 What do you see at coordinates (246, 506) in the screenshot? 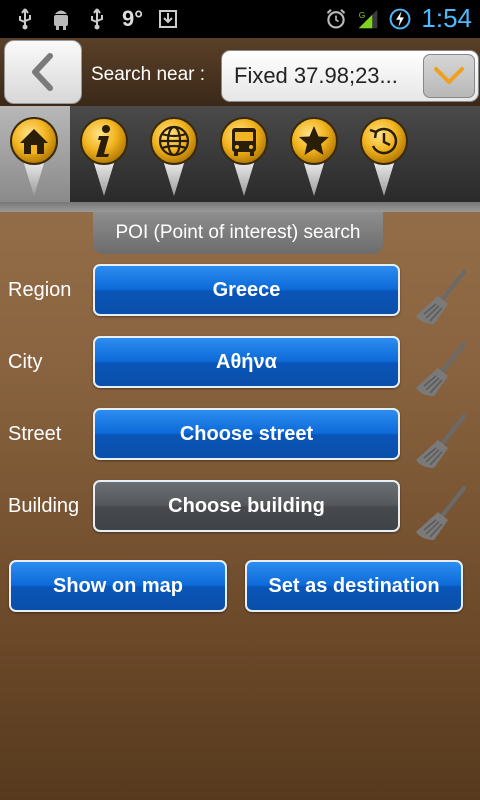
I see `building-button: Choose building` at bounding box center [246, 506].